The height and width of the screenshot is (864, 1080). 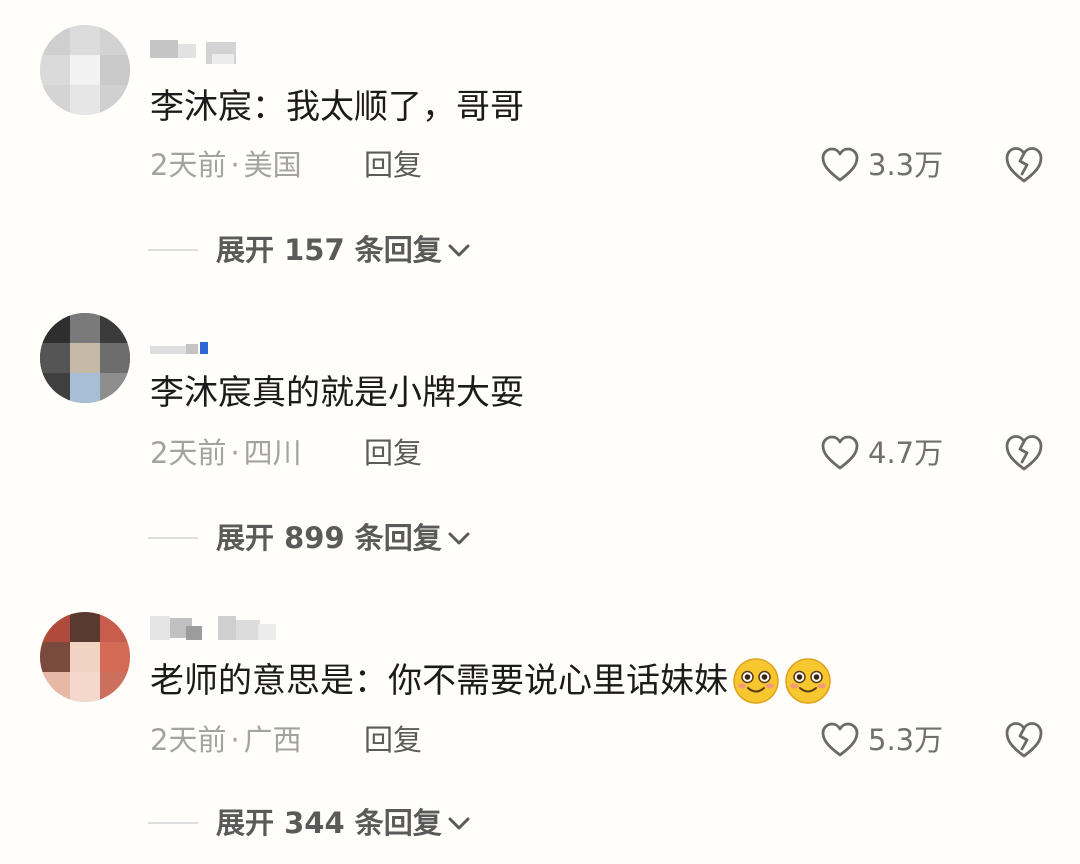 I want to click on comment-meta: 2天前 · 美国, so click(x=226, y=165).